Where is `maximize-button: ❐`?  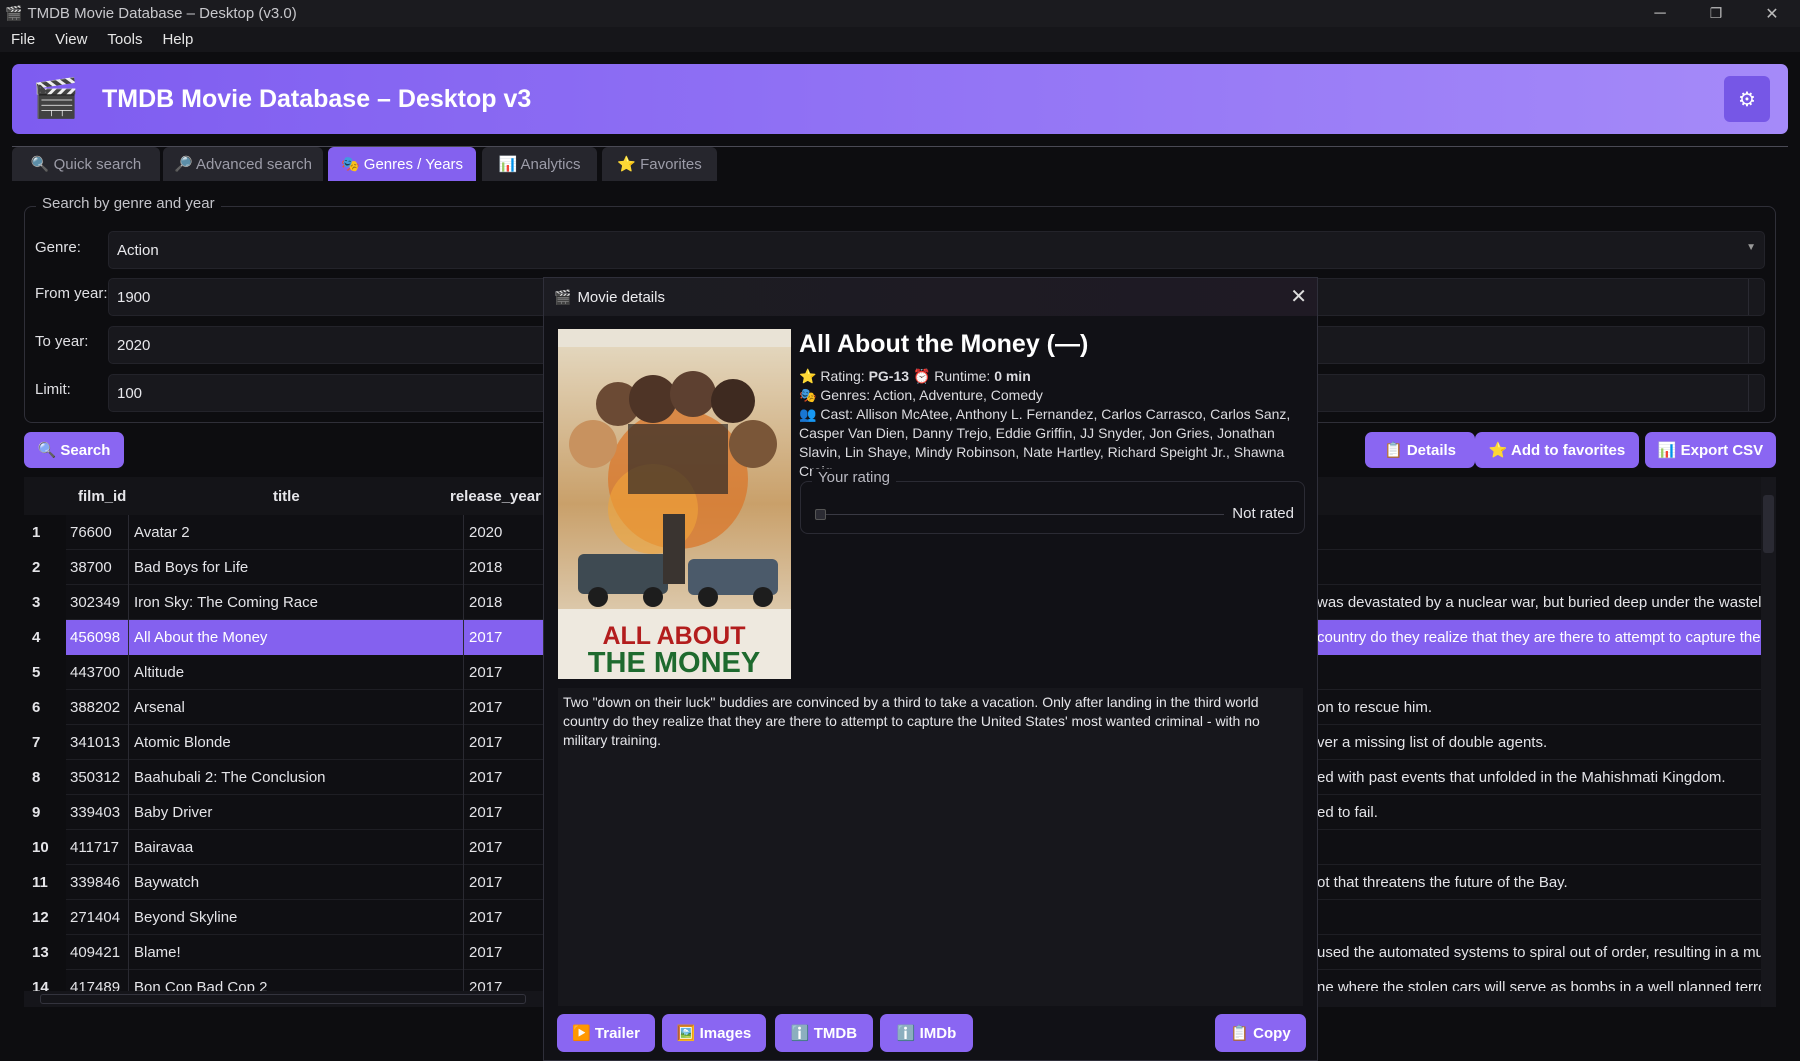
maximize-button: ❐ is located at coordinates (1716, 13).